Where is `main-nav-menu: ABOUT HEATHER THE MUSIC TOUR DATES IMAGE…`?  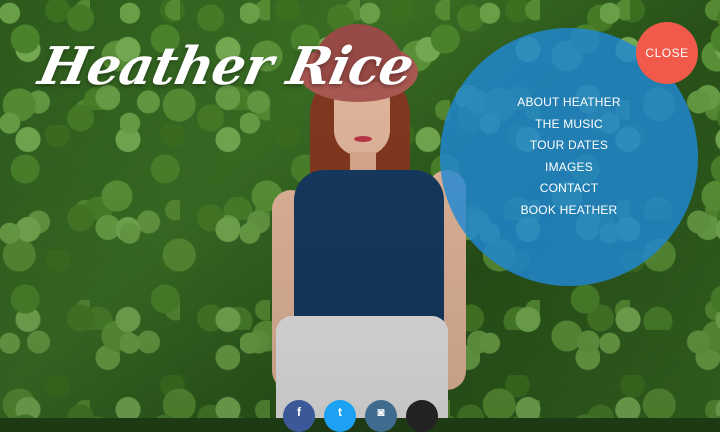 main-nav-menu: ABOUT HEATHER THE MUSIC TOUR DATES IMAGE… is located at coordinates (569, 156).